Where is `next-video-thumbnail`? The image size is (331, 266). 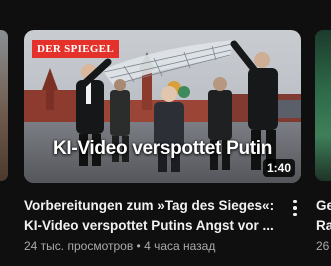
next-video-thumbnail is located at coordinates (323, 105).